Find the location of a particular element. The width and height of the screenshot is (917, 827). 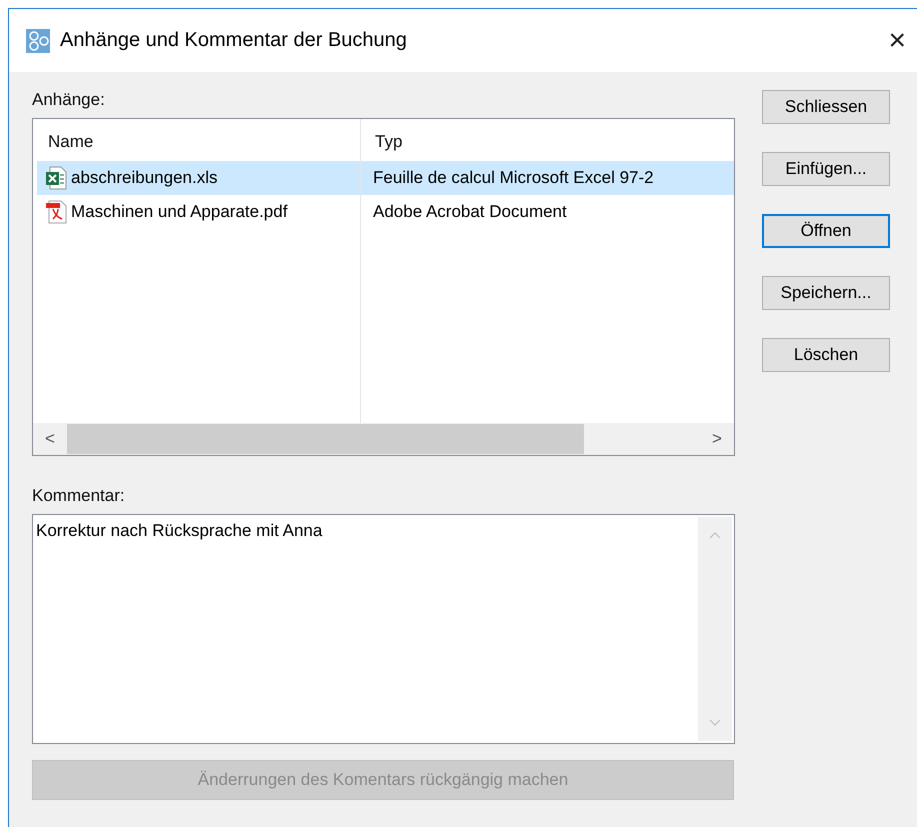

horizontal-scrollbar: < > is located at coordinates (383, 439).